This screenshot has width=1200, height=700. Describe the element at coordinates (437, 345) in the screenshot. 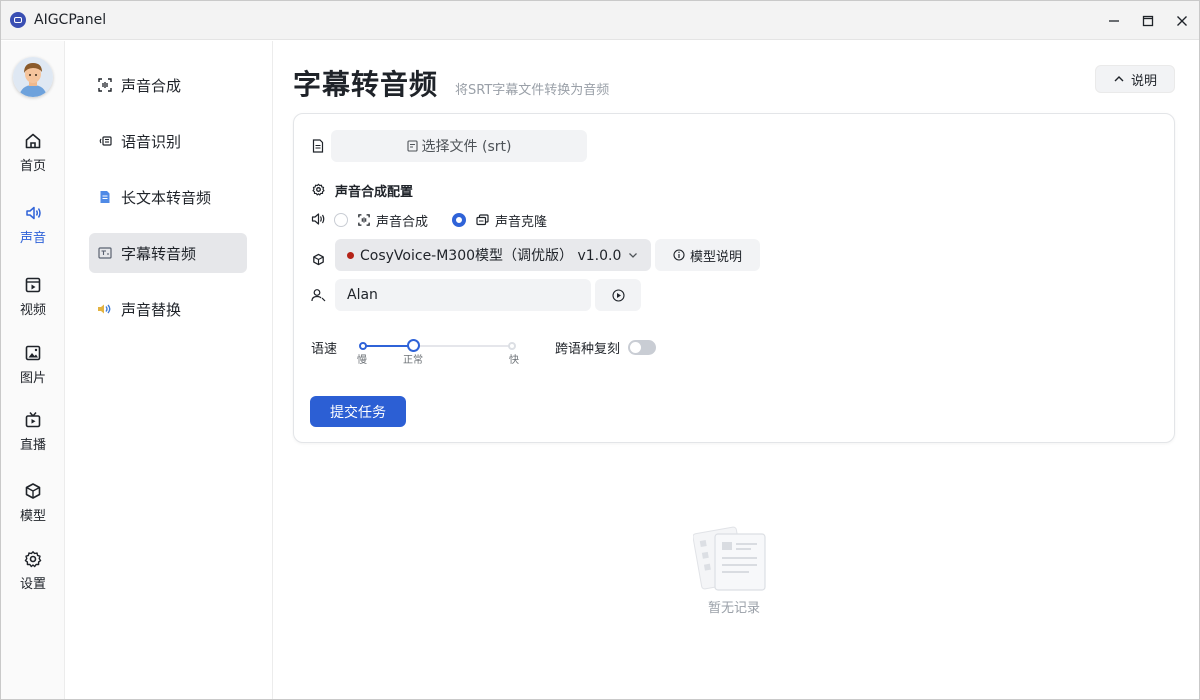

I see `speed-slider` at that location.